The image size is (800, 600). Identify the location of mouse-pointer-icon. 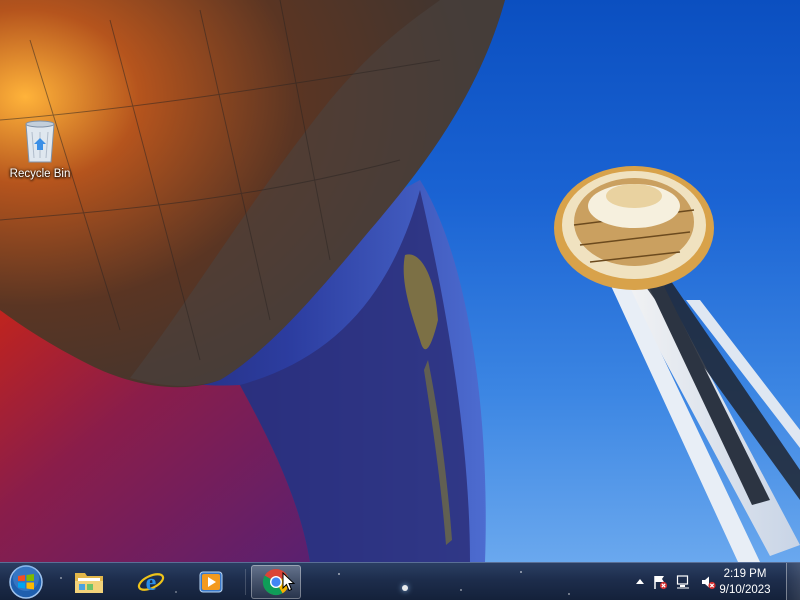
(289, 582).